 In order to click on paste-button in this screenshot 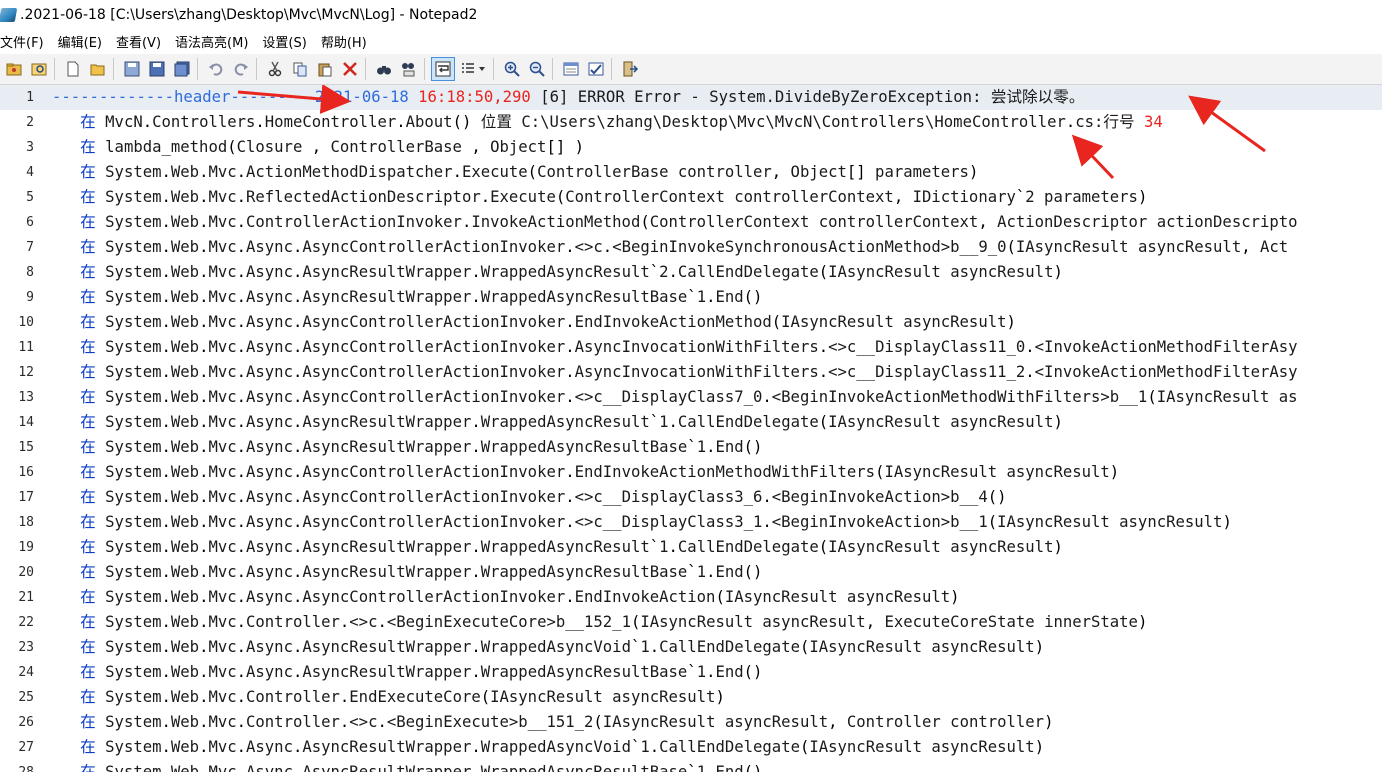, I will do `click(325, 69)`.